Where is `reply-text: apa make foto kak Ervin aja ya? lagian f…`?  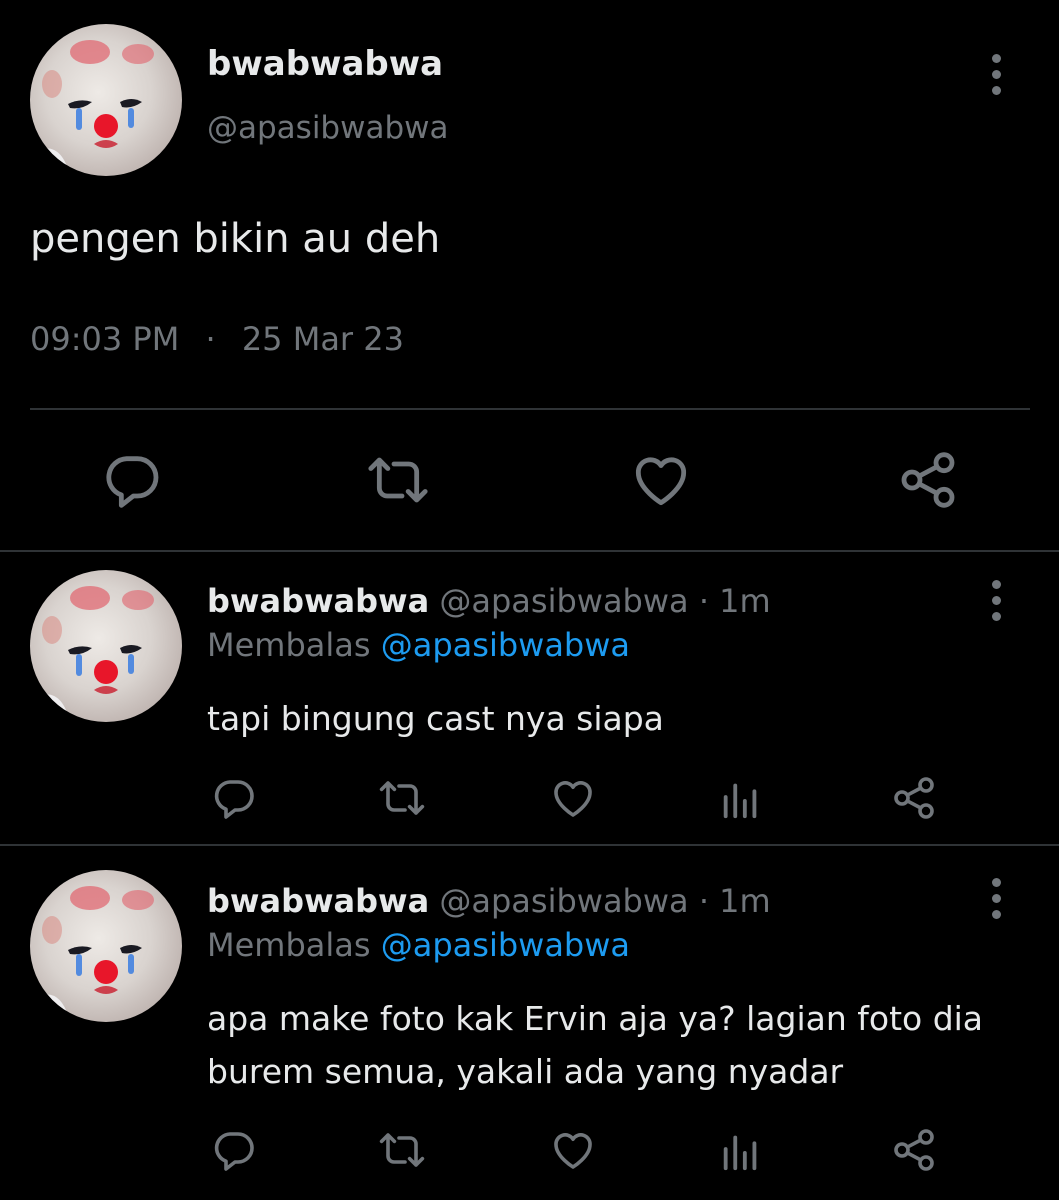
reply-text: apa make foto kak Ervin aja ya? lagian f… is located at coordinates (595, 1045).